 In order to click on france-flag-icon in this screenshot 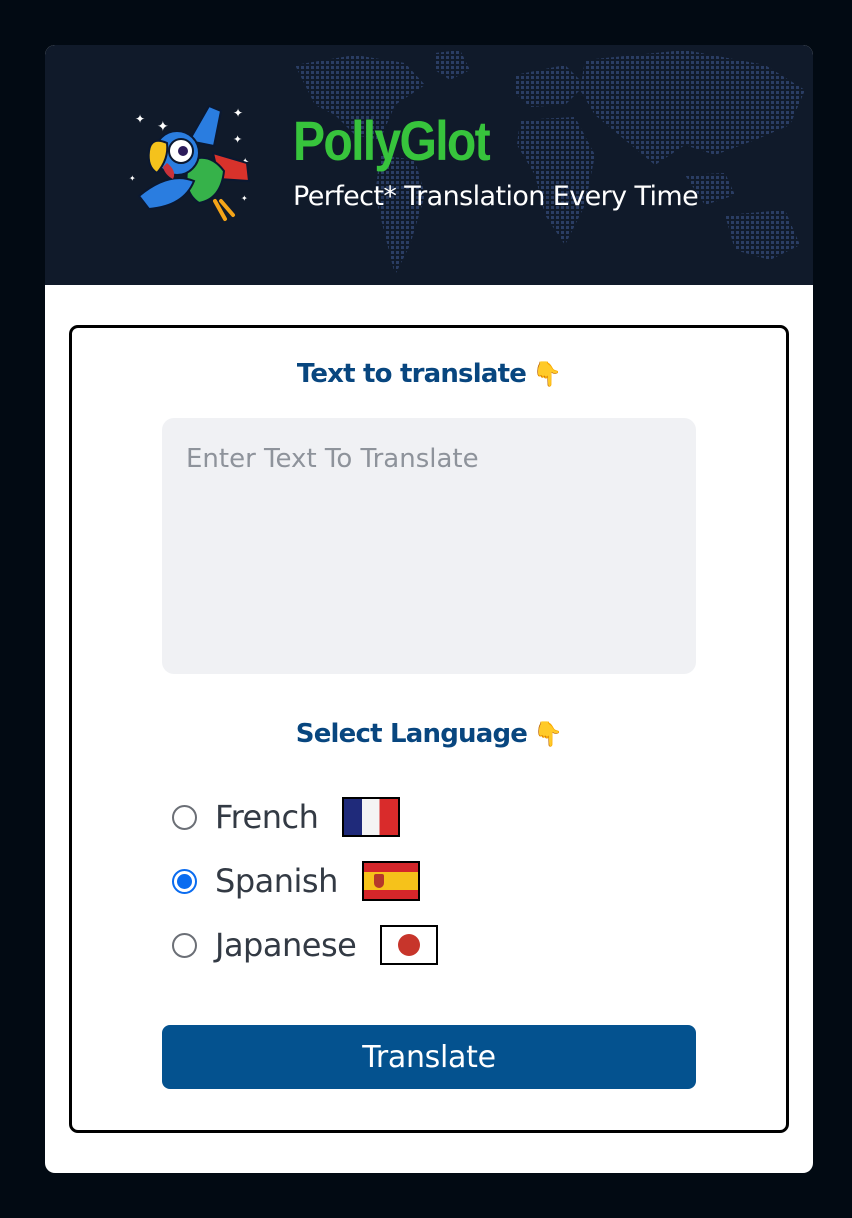, I will do `click(371, 817)`.